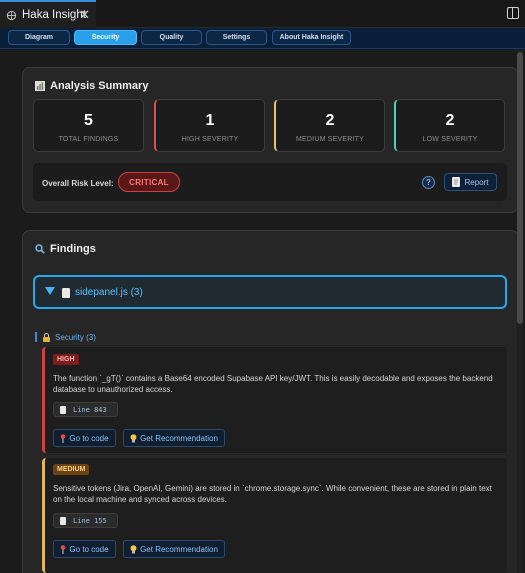 The height and width of the screenshot is (573, 525). I want to click on line-number: Line 843, so click(90, 409).